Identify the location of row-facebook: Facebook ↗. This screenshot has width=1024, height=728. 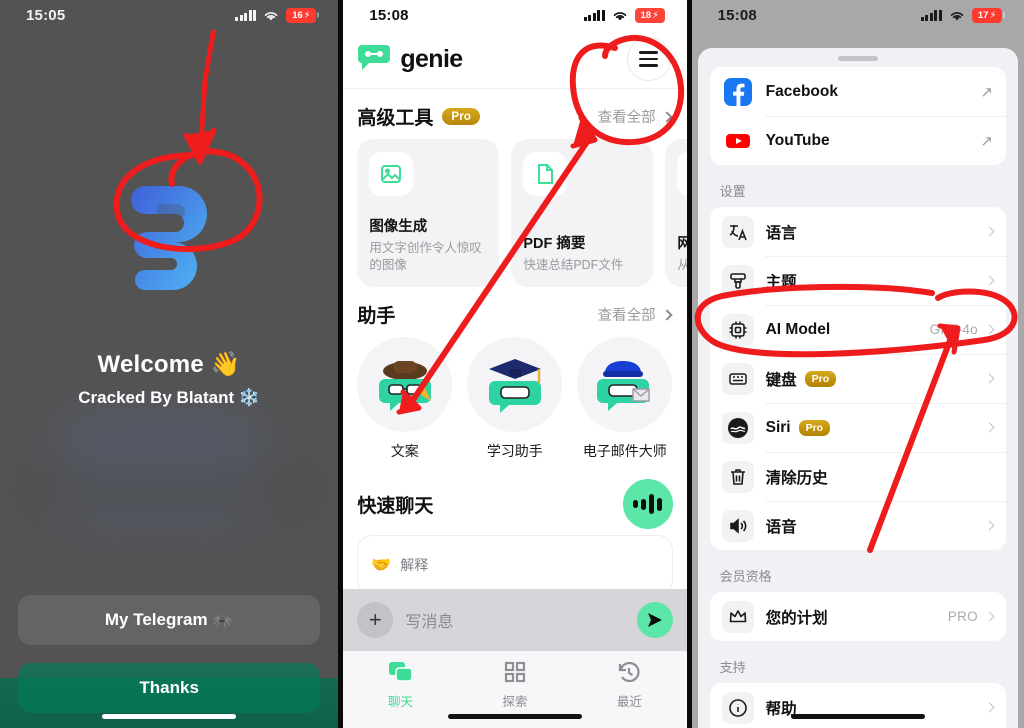
(858, 91).